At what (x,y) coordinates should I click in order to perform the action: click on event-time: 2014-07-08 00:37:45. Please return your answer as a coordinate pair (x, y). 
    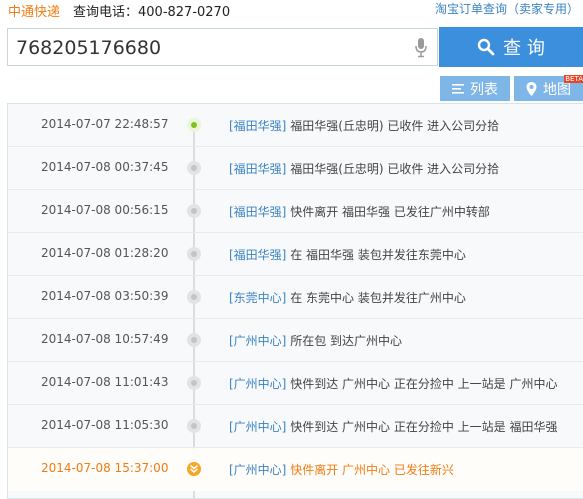
    Looking at the image, I should click on (105, 167).